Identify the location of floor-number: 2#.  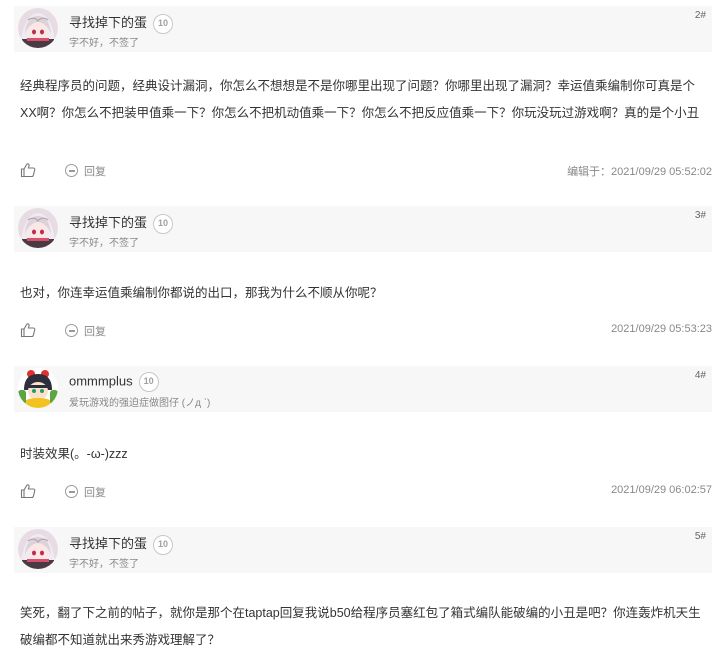
(700, 15).